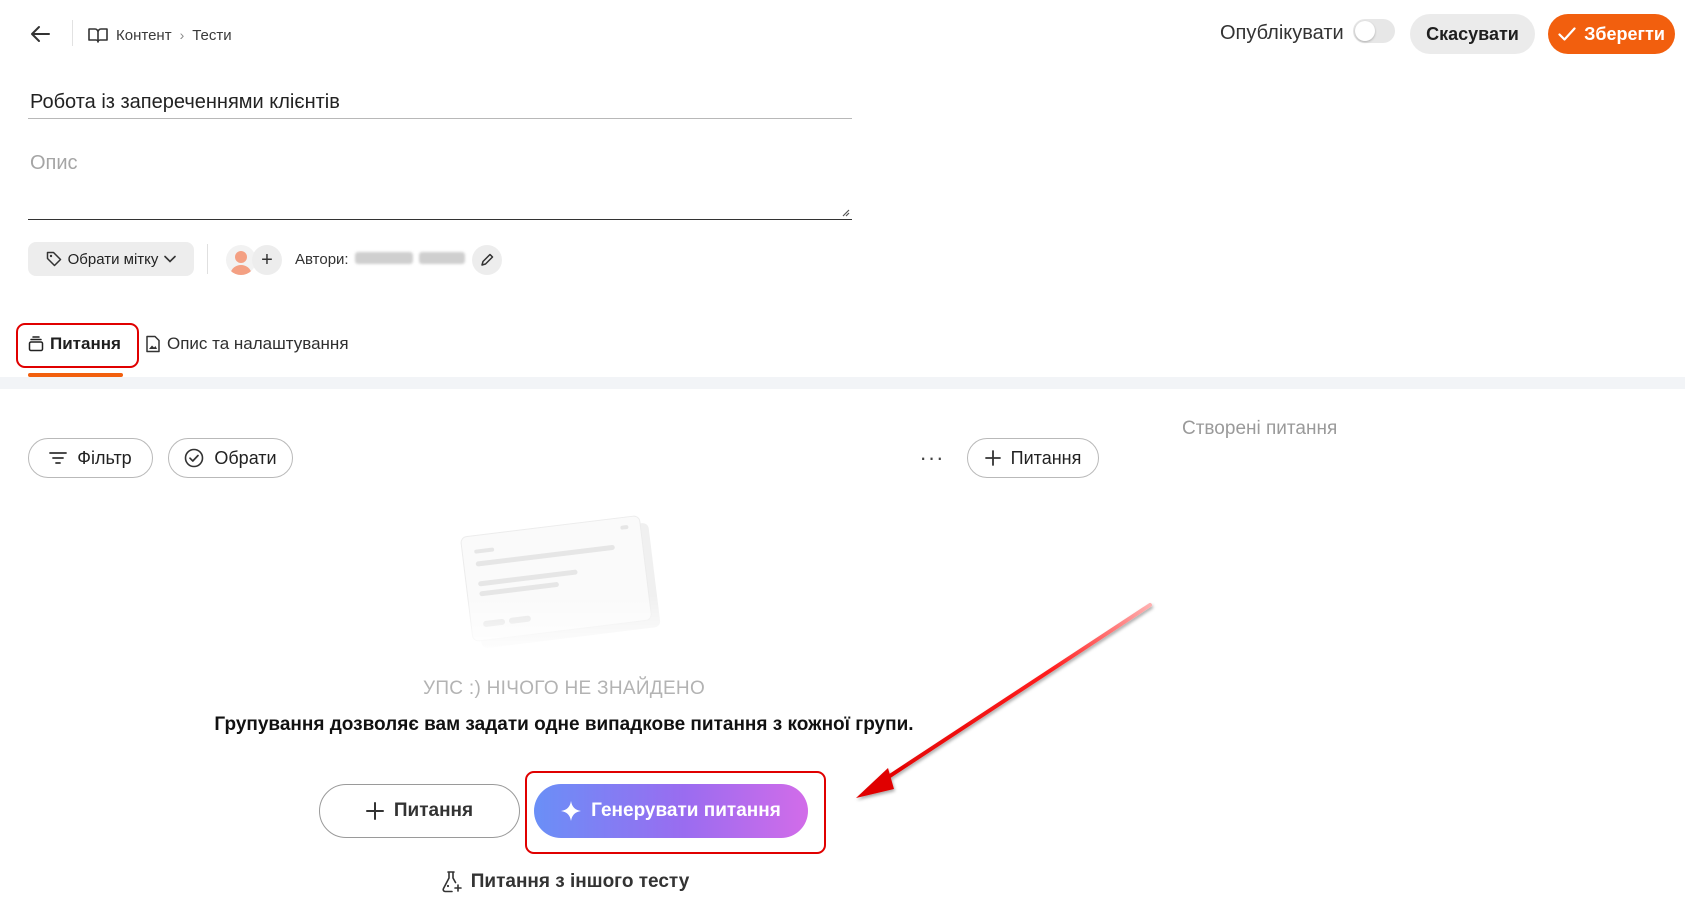  I want to click on add-question-label: Питання, so click(1046, 457).